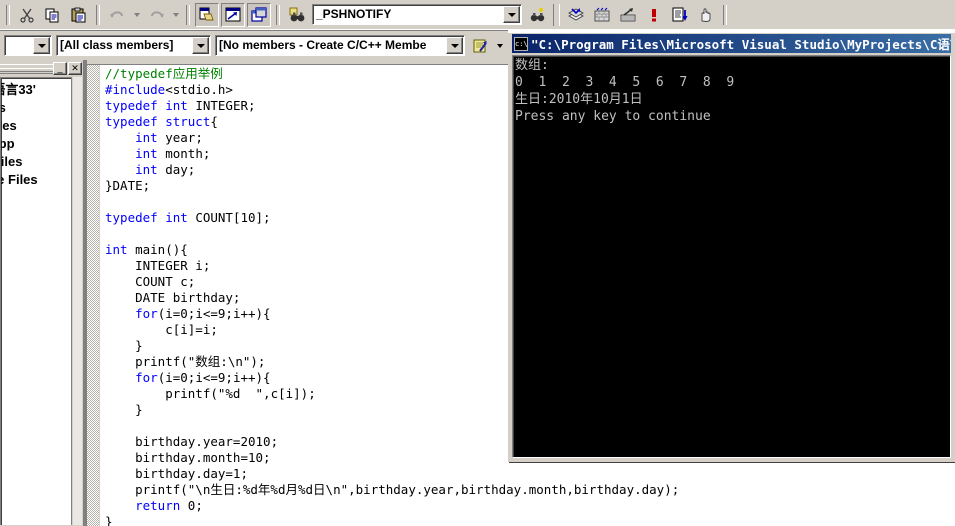 The height and width of the screenshot is (526, 955). Describe the element at coordinates (628, 15) in the screenshot. I see `build-execute-button` at that location.